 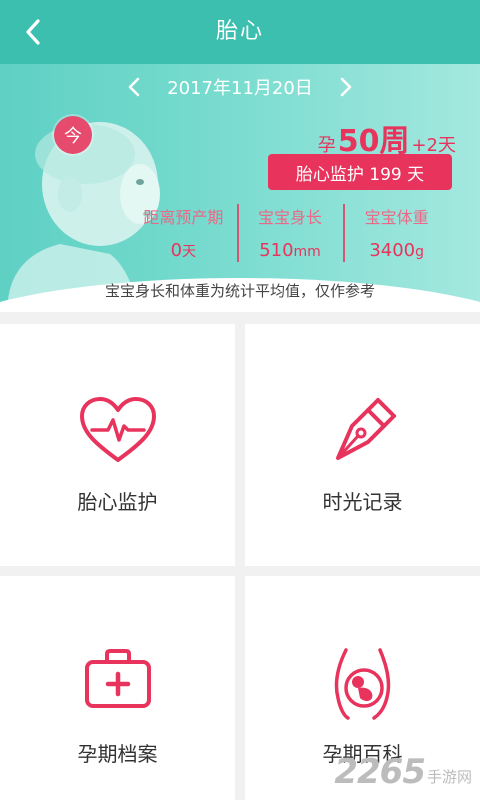 What do you see at coordinates (362, 684) in the screenshot?
I see `pregnant-belly-icon` at bounding box center [362, 684].